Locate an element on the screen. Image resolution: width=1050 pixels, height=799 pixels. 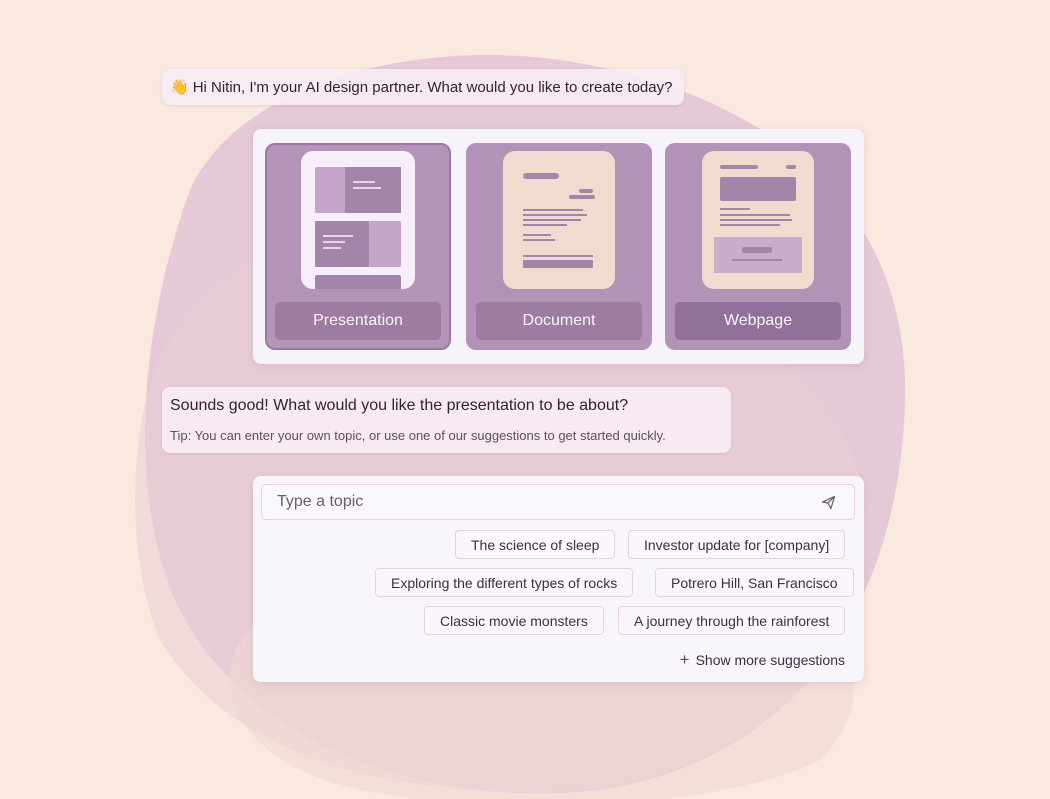
suggestion-chip: Potrero Hill, San Francisco is located at coordinates (754, 582).